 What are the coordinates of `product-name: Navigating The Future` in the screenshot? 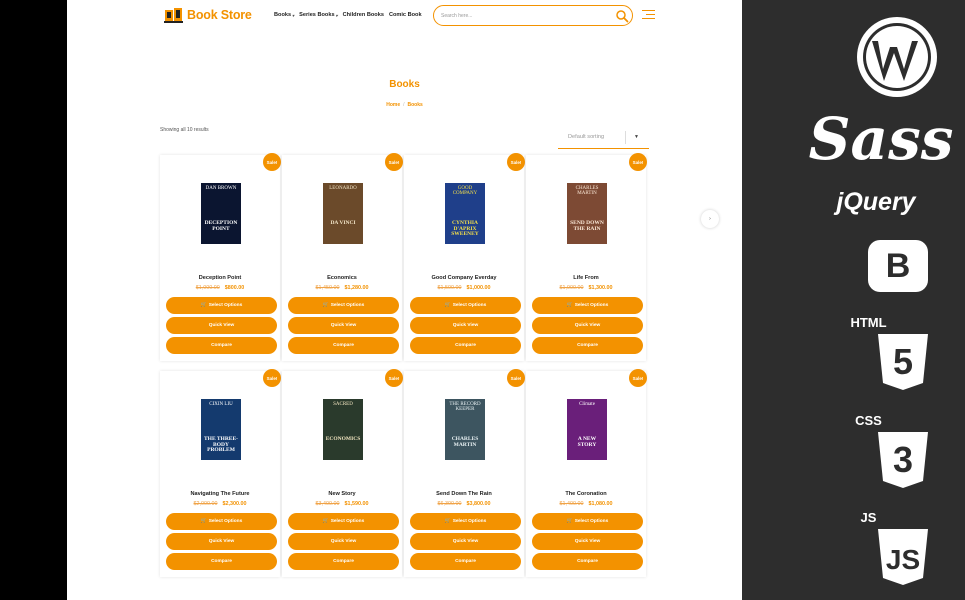 It's located at (220, 494).